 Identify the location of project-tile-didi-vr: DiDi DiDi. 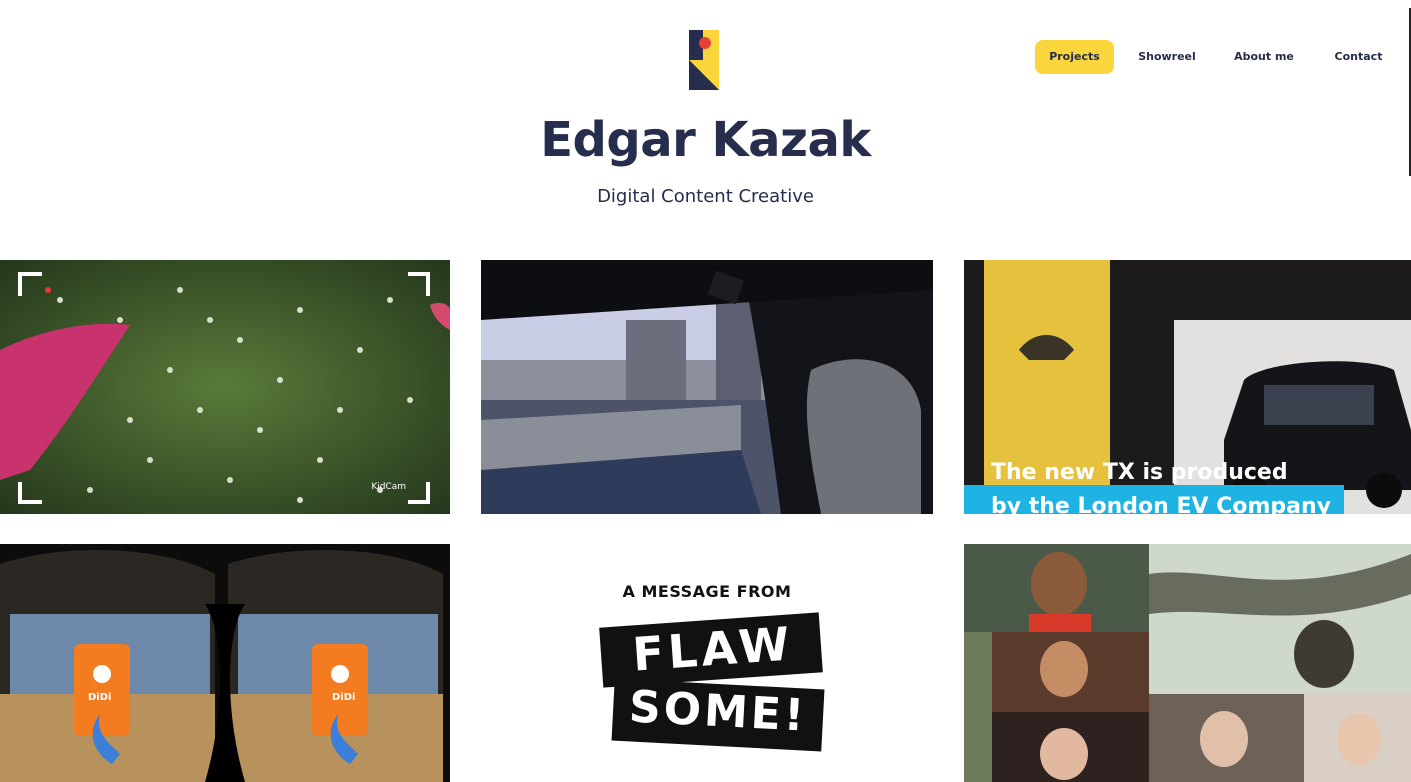
(225, 663).